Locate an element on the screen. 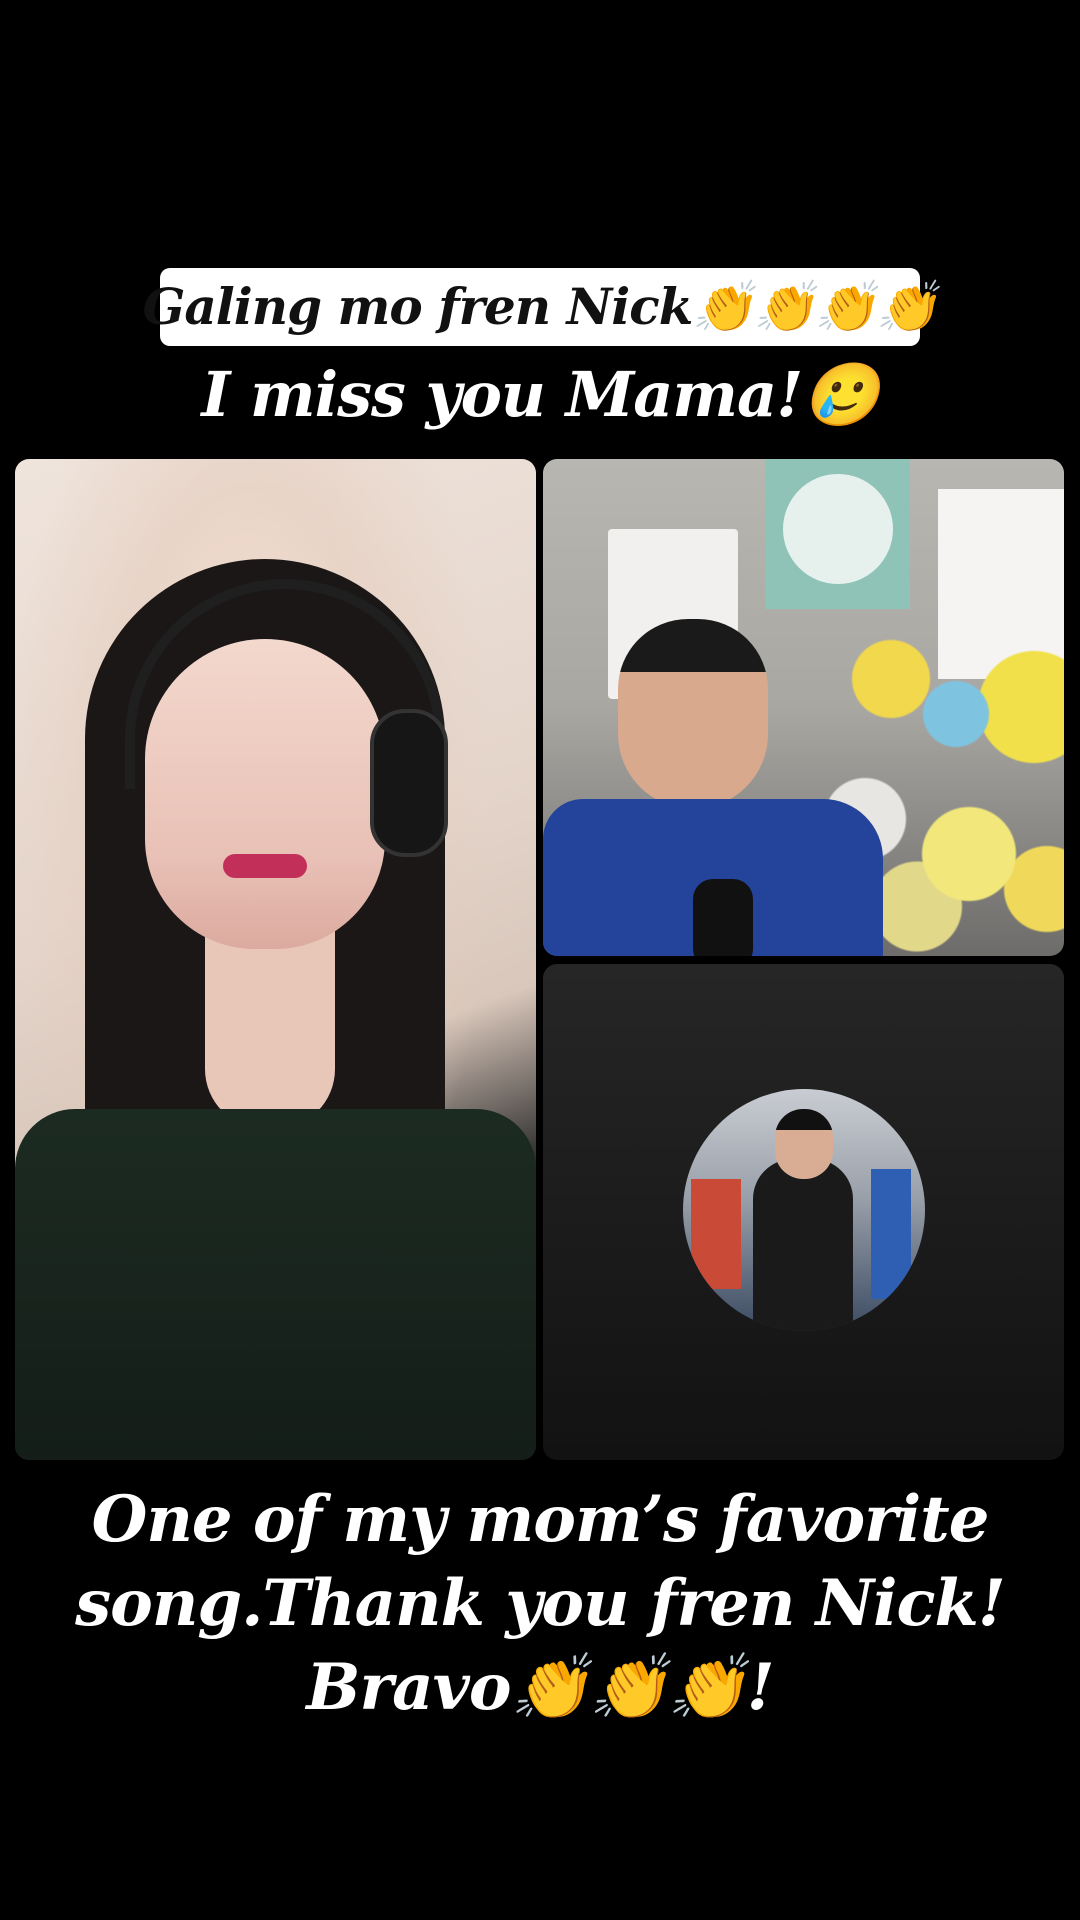 This screenshot has width=1080, height=1920. bottom-caption-line-3: Bravo👏👏👏! is located at coordinates (540, 1687).